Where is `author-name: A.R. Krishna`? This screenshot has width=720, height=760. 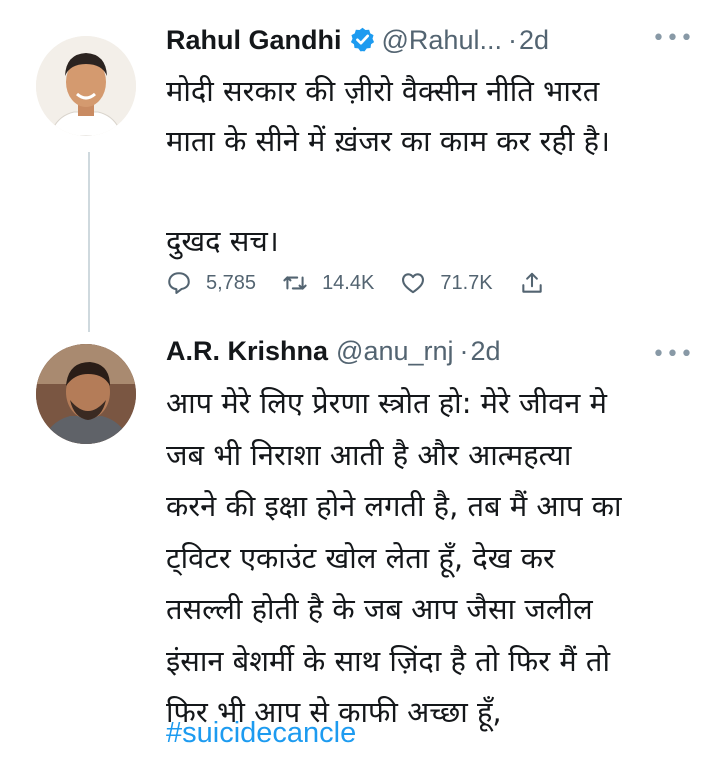
author-name: A.R. Krishna is located at coordinates (247, 351).